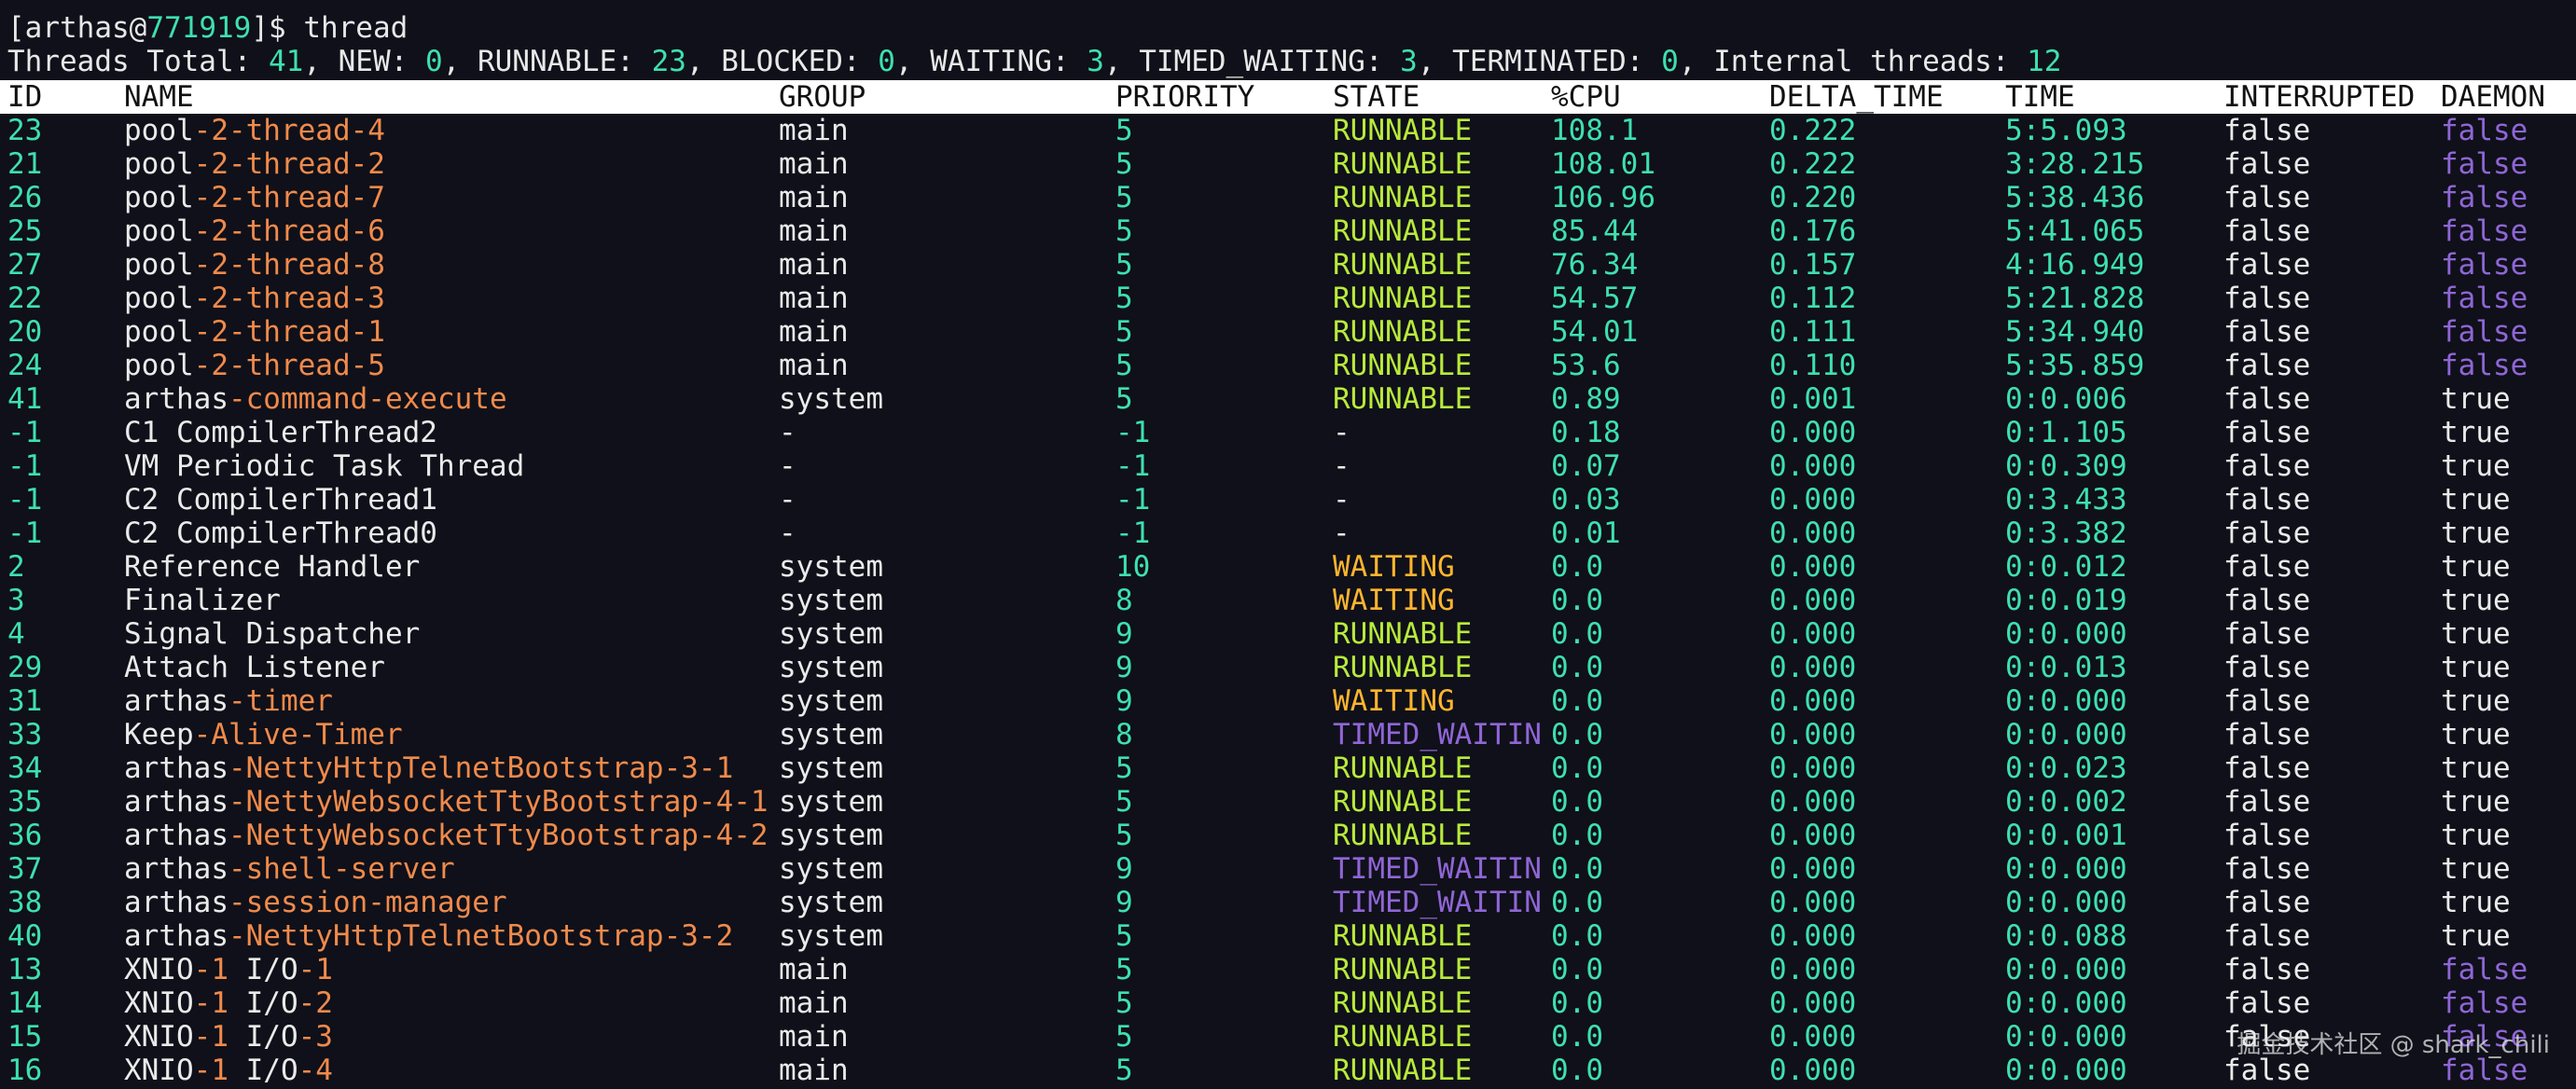 This screenshot has width=2576, height=1089. What do you see at coordinates (315, 1070) in the screenshot?
I see `thread-name-part: -4` at bounding box center [315, 1070].